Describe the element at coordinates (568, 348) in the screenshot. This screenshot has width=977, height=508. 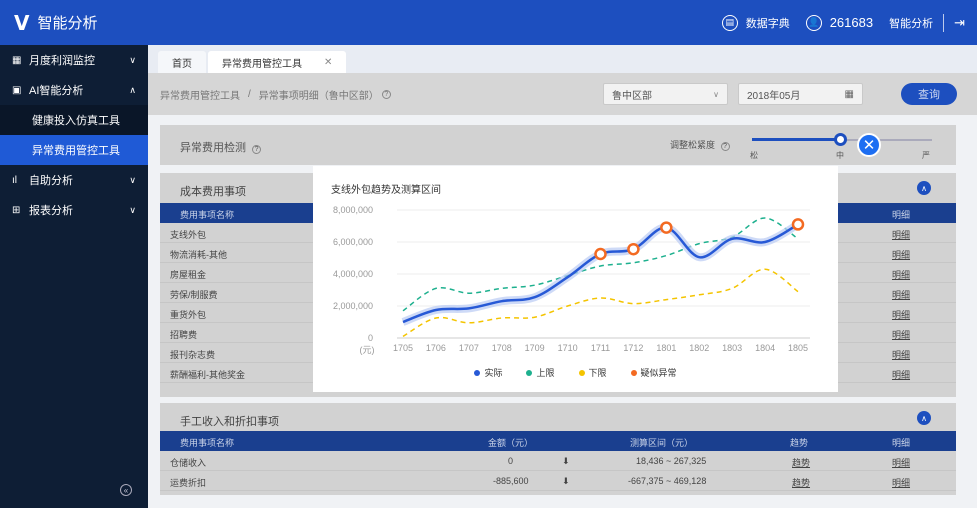
I see `x-tick-label: 1710` at that location.